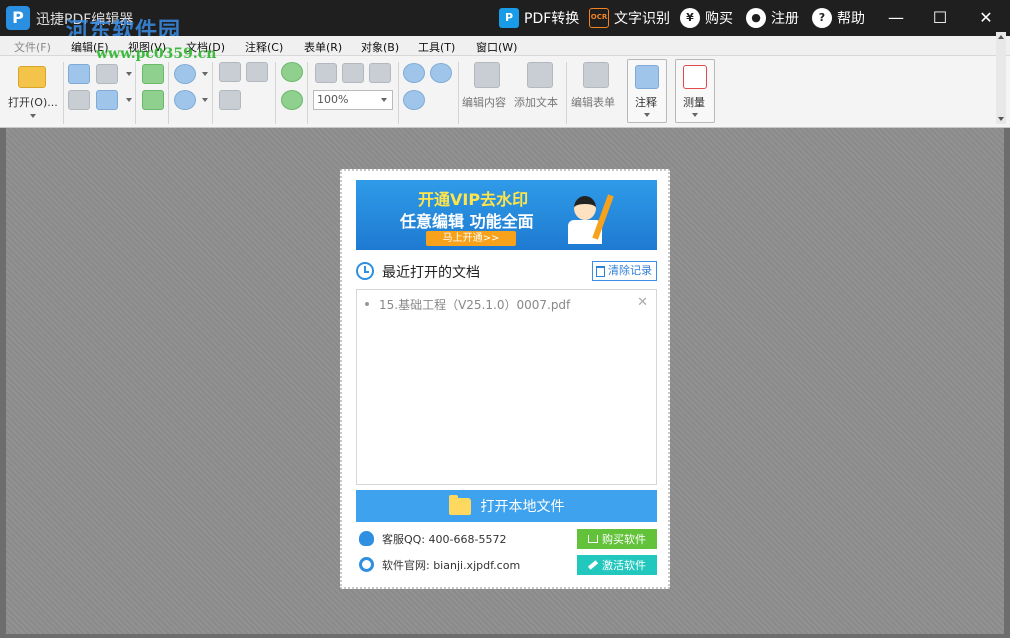 The width and height of the screenshot is (1010, 638). What do you see at coordinates (292, 100) in the screenshot?
I see `rotate-counterclockwise-icon` at bounding box center [292, 100].